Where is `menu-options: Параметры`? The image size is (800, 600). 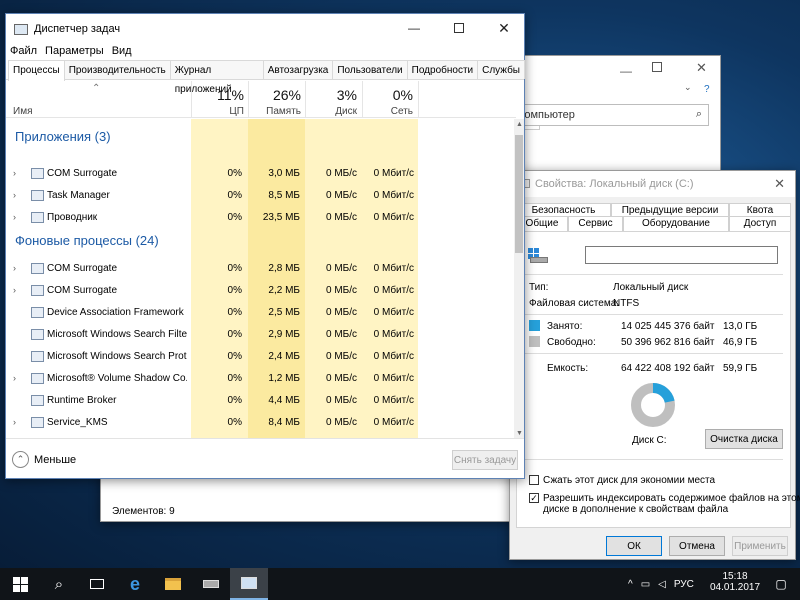
menu-options: Параметры is located at coordinates (74, 51).